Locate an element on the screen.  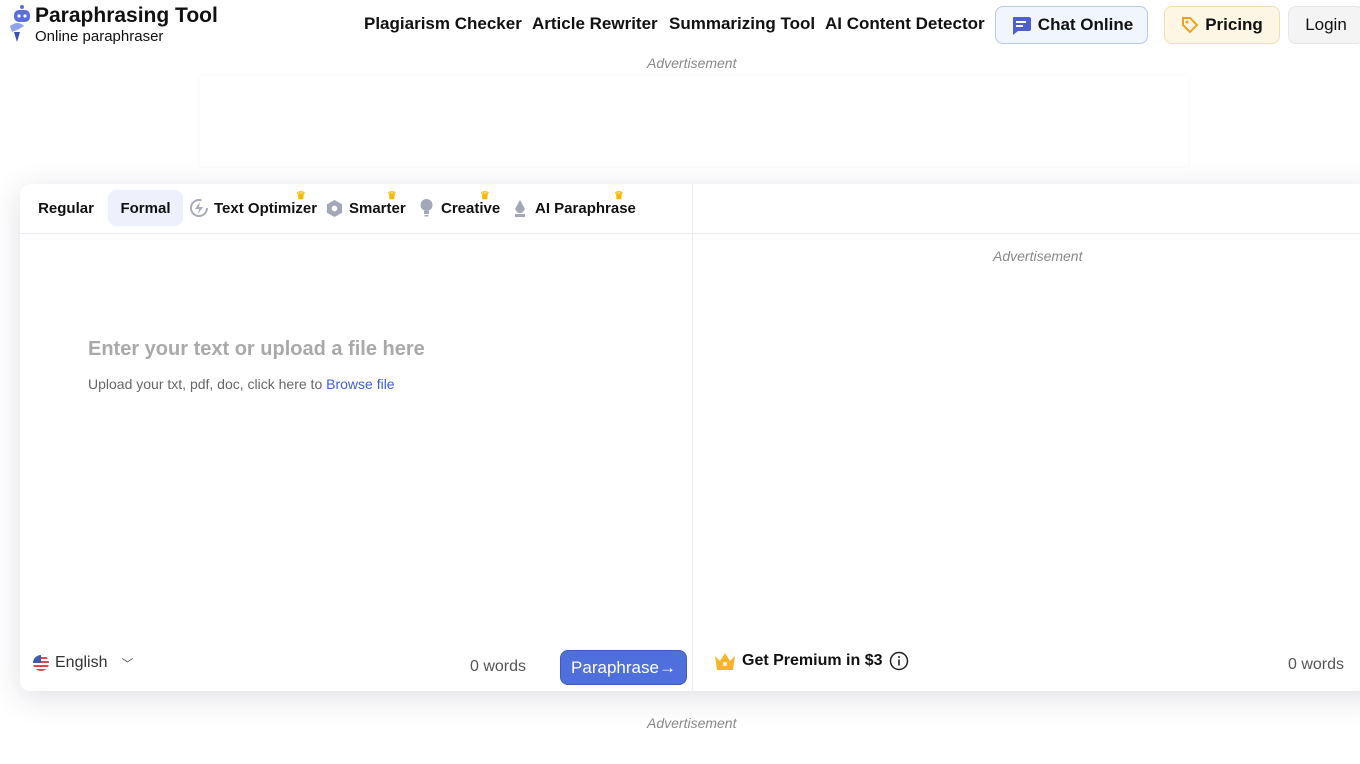
crown-icon is located at coordinates (725, 661).